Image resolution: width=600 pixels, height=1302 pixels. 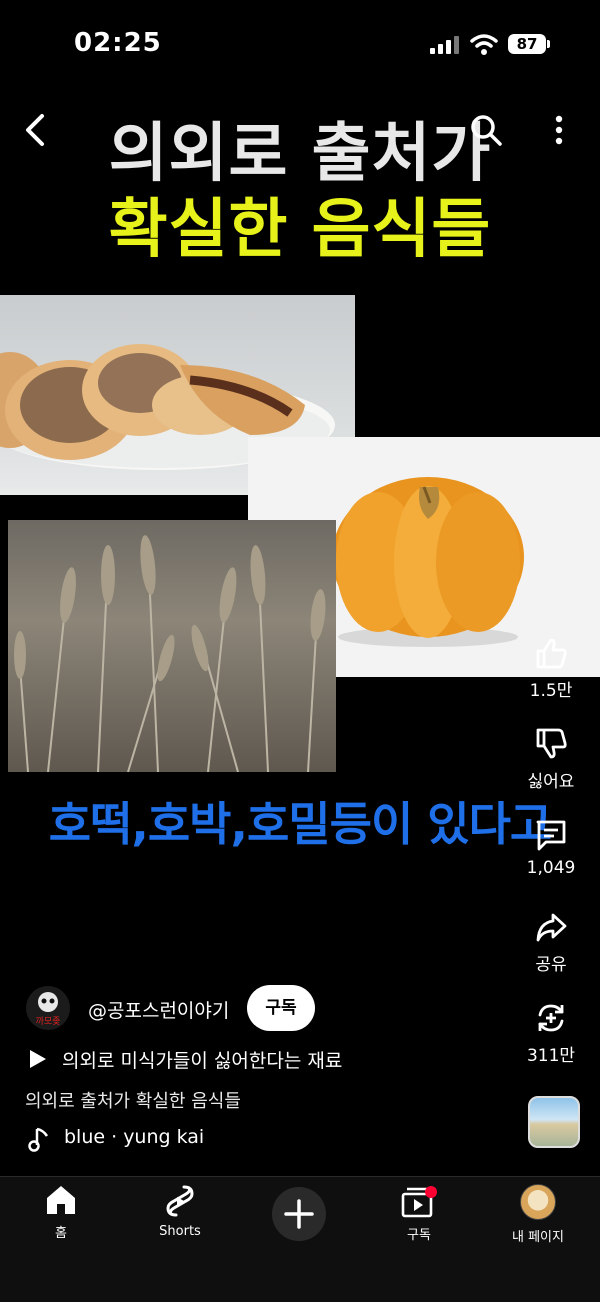 What do you see at coordinates (486, 130) in the screenshot?
I see `search-icon` at bounding box center [486, 130].